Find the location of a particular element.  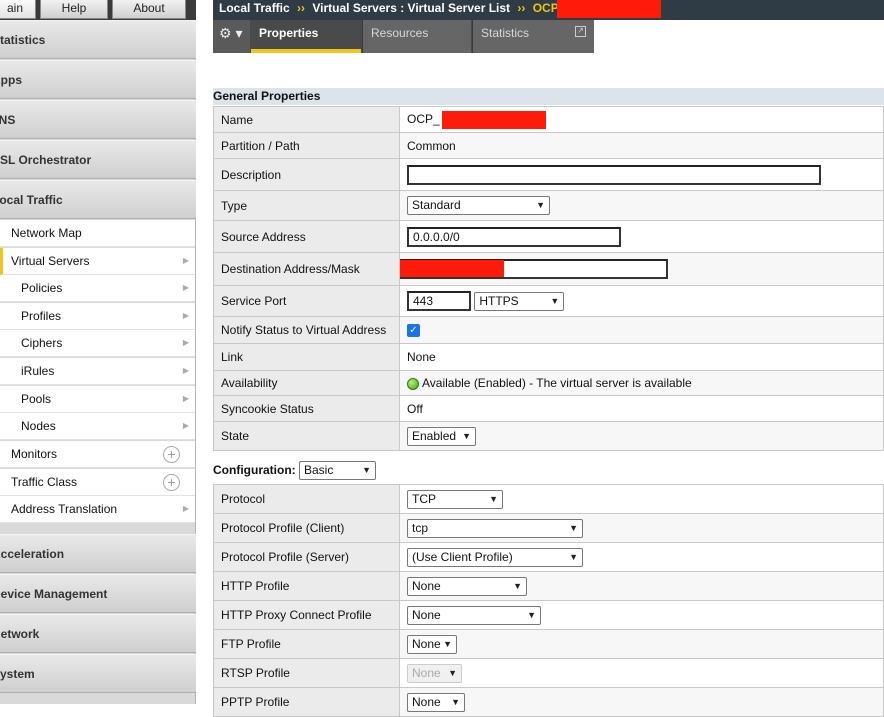

breadcrumb-local-traffic: Local Traffic is located at coordinates (254, 8).